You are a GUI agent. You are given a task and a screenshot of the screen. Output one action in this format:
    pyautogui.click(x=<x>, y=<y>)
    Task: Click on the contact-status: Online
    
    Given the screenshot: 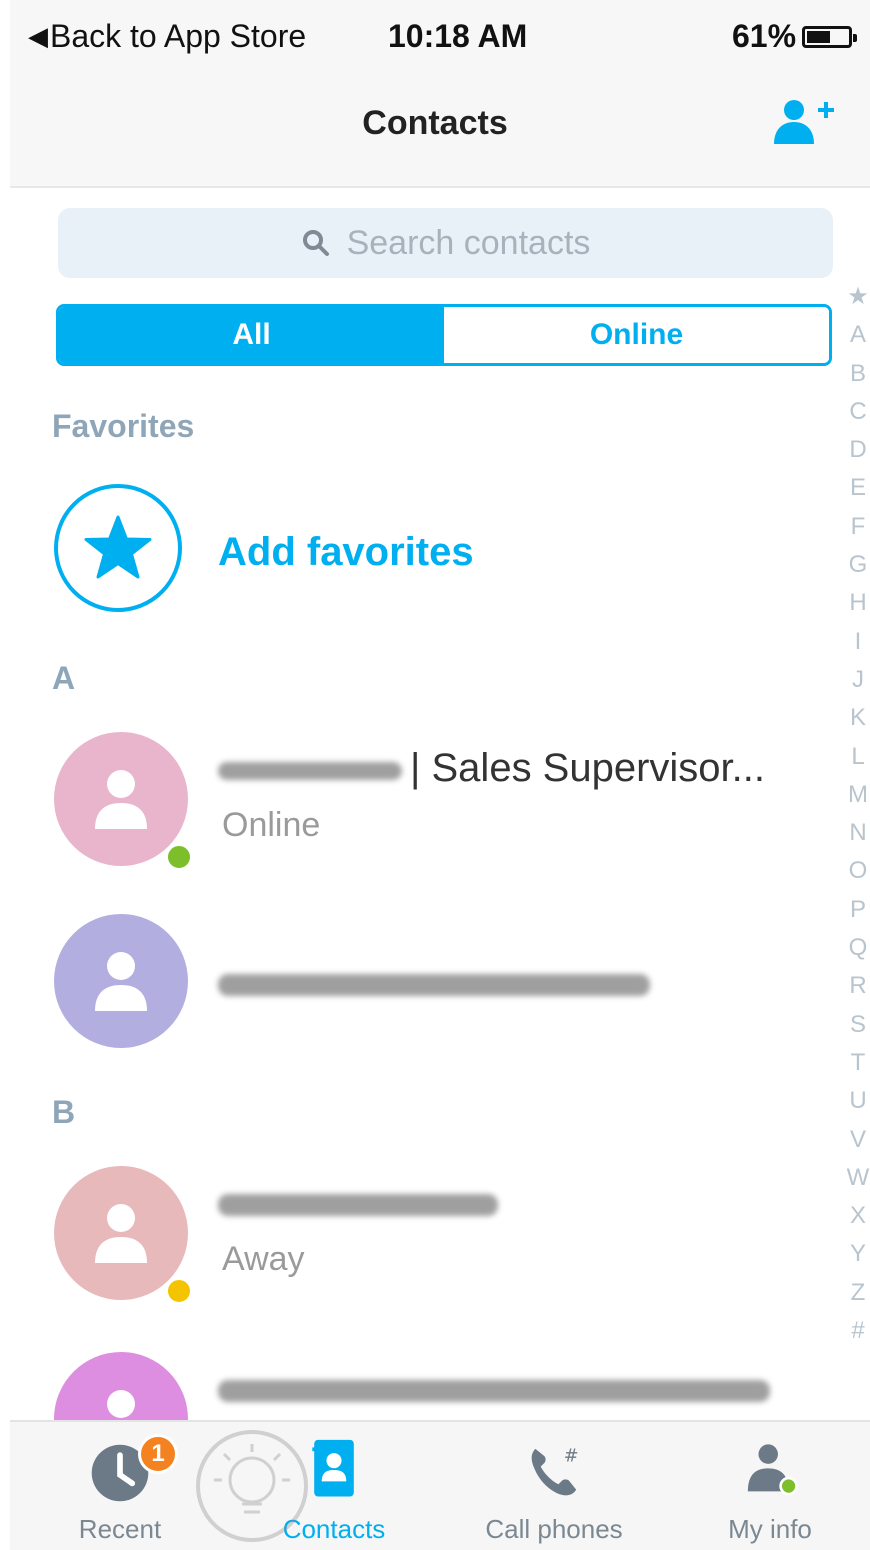 What is the action you would take?
    pyautogui.click(x=271, y=825)
    